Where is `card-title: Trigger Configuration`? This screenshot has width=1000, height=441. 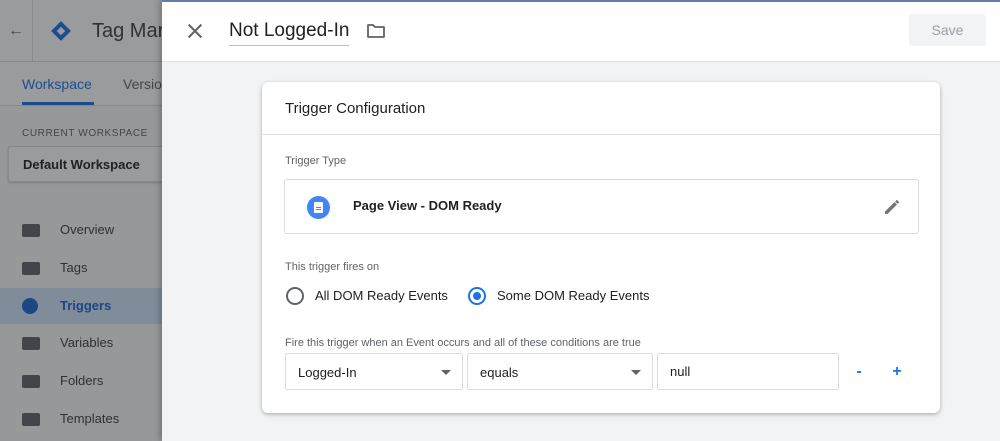
card-title: Trigger Configuration is located at coordinates (355, 108).